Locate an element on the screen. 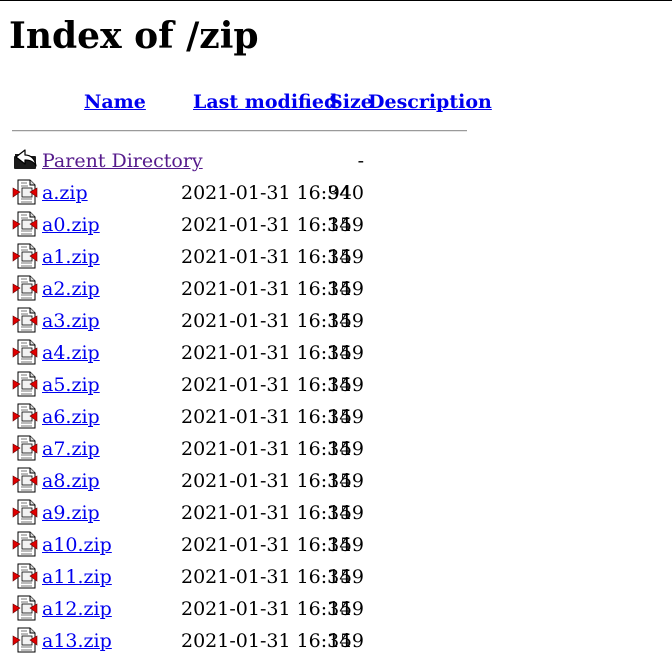 Image resolution: width=672 pixels, height=654 pixels. file-link: a6.zip is located at coordinates (71, 417).